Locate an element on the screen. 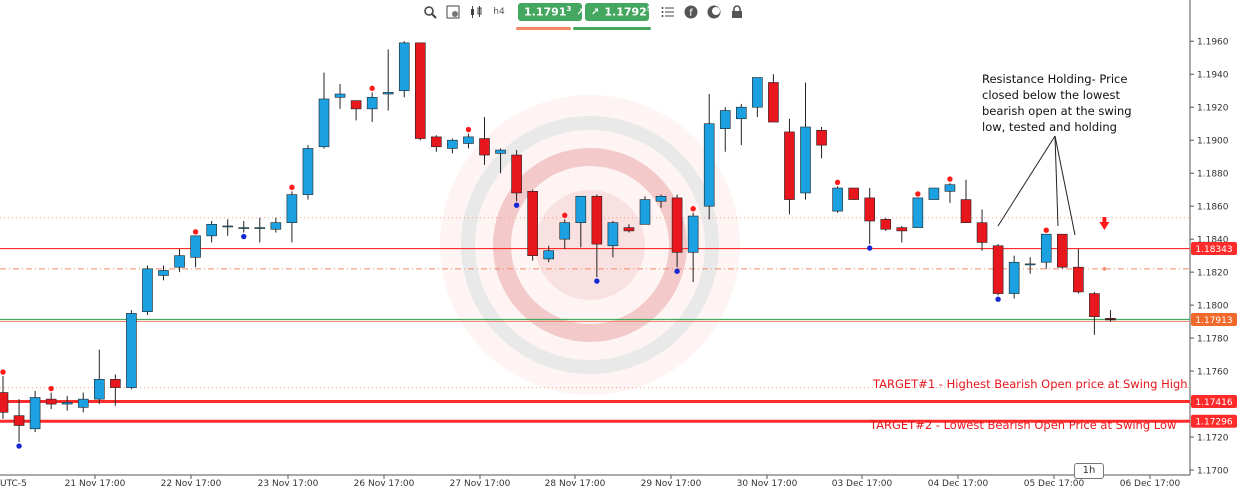  info-icon: f is located at coordinates (691, 12).